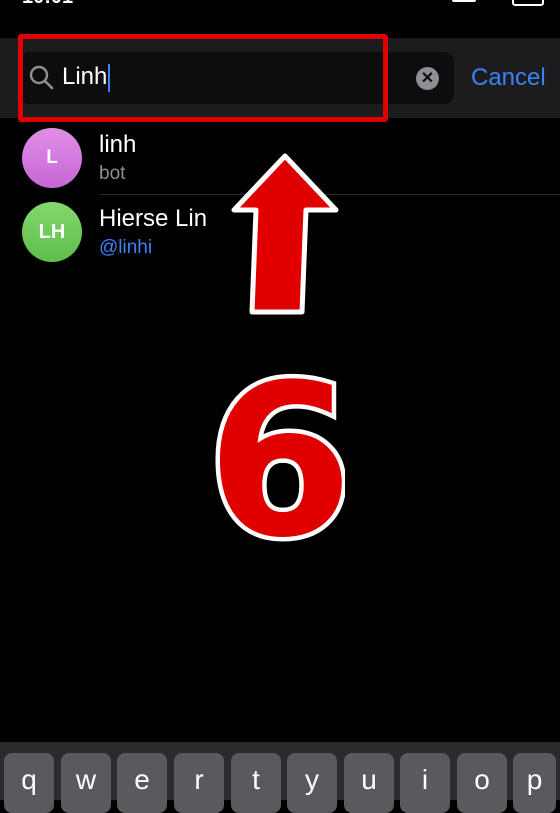  What do you see at coordinates (425, 783) in the screenshot?
I see `key-i: i` at bounding box center [425, 783].